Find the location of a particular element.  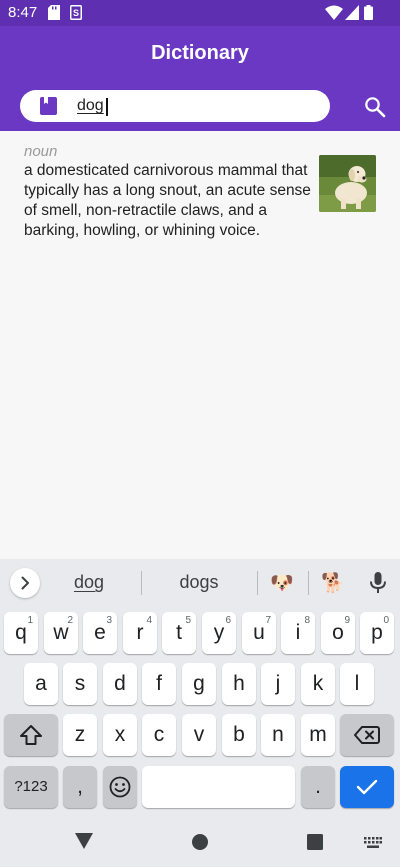

expand-toolbar-button is located at coordinates (25, 583).